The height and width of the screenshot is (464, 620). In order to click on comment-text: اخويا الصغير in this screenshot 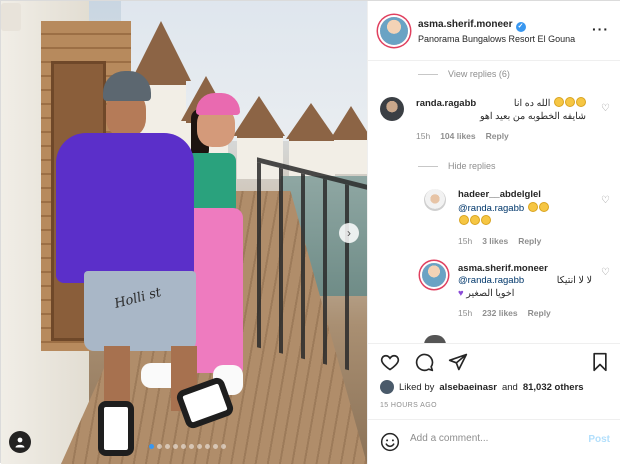, I will do `click(490, 293)`.